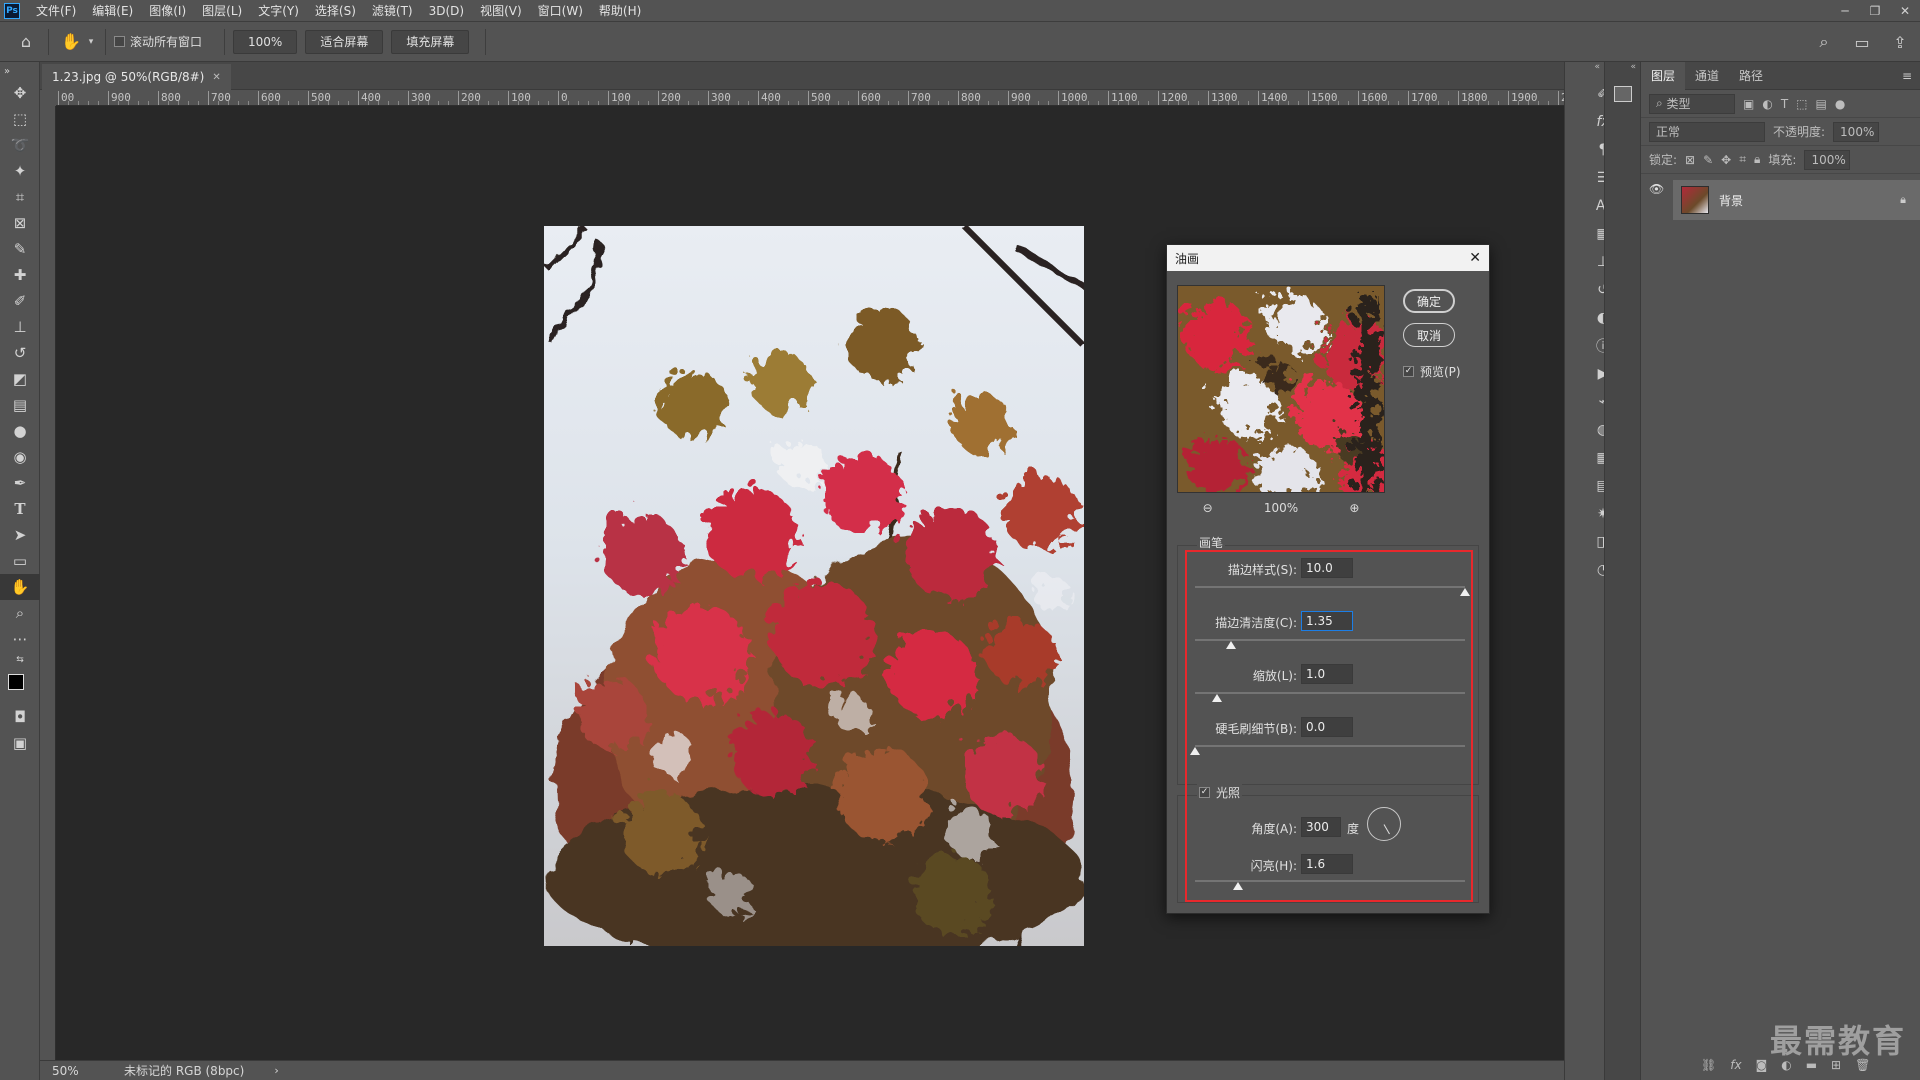 The width and height of the screenshot is (1920, 1080). What do you see at coordinates (158, 41) in the screenshot?
I see `scroll-all-windows-checkbox: 滚动所有窗口` at bounding box center [158, 41].